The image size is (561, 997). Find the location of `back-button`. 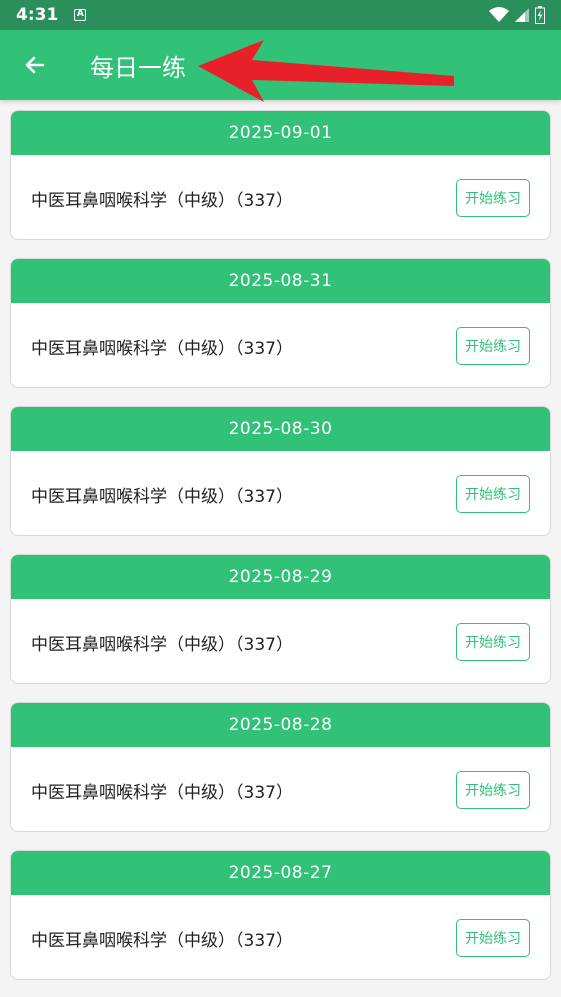

back-button is located at coordinates (35, 65).